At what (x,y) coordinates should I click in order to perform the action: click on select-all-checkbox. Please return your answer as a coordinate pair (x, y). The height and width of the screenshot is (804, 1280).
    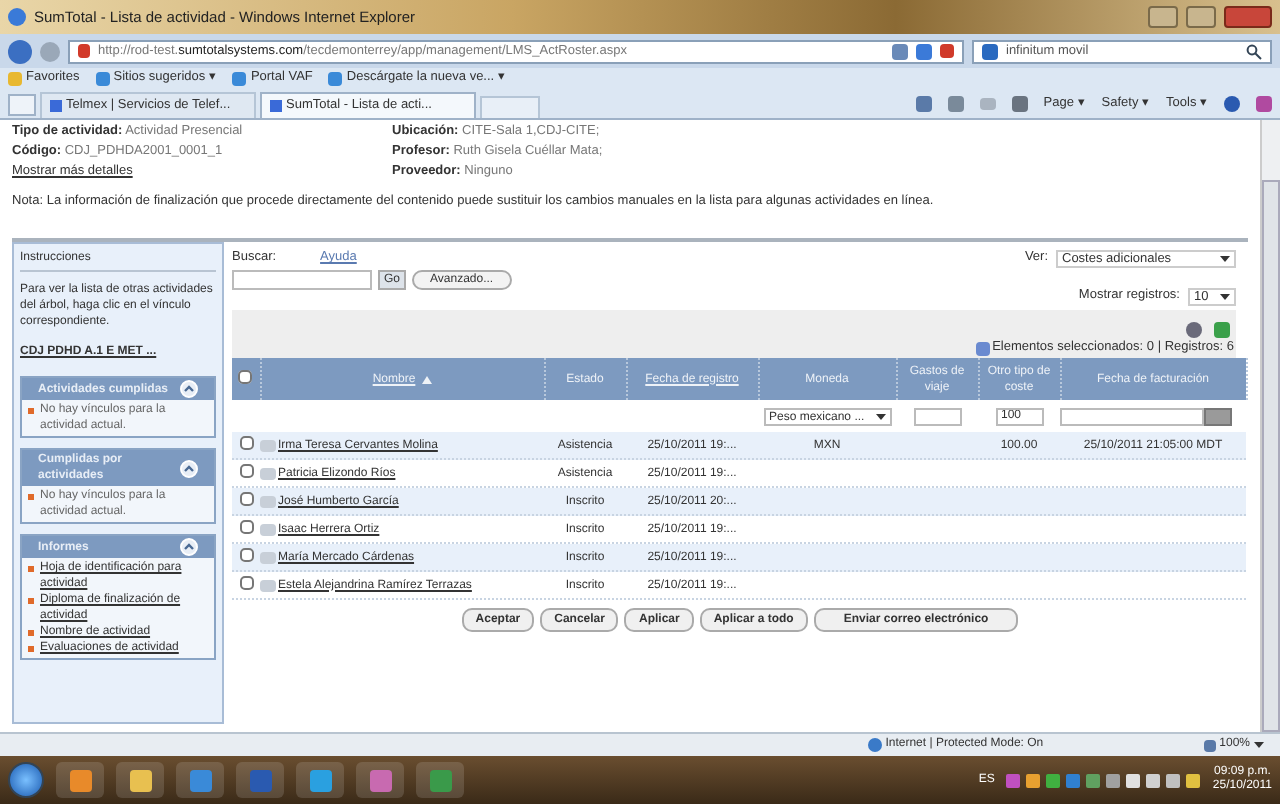
    Looking at the image, I should click on (245, 377).